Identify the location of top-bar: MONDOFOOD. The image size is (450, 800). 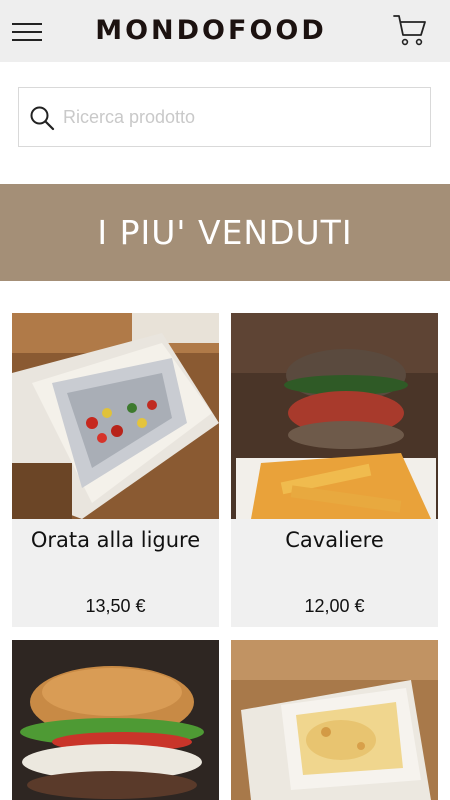
(225, 31).